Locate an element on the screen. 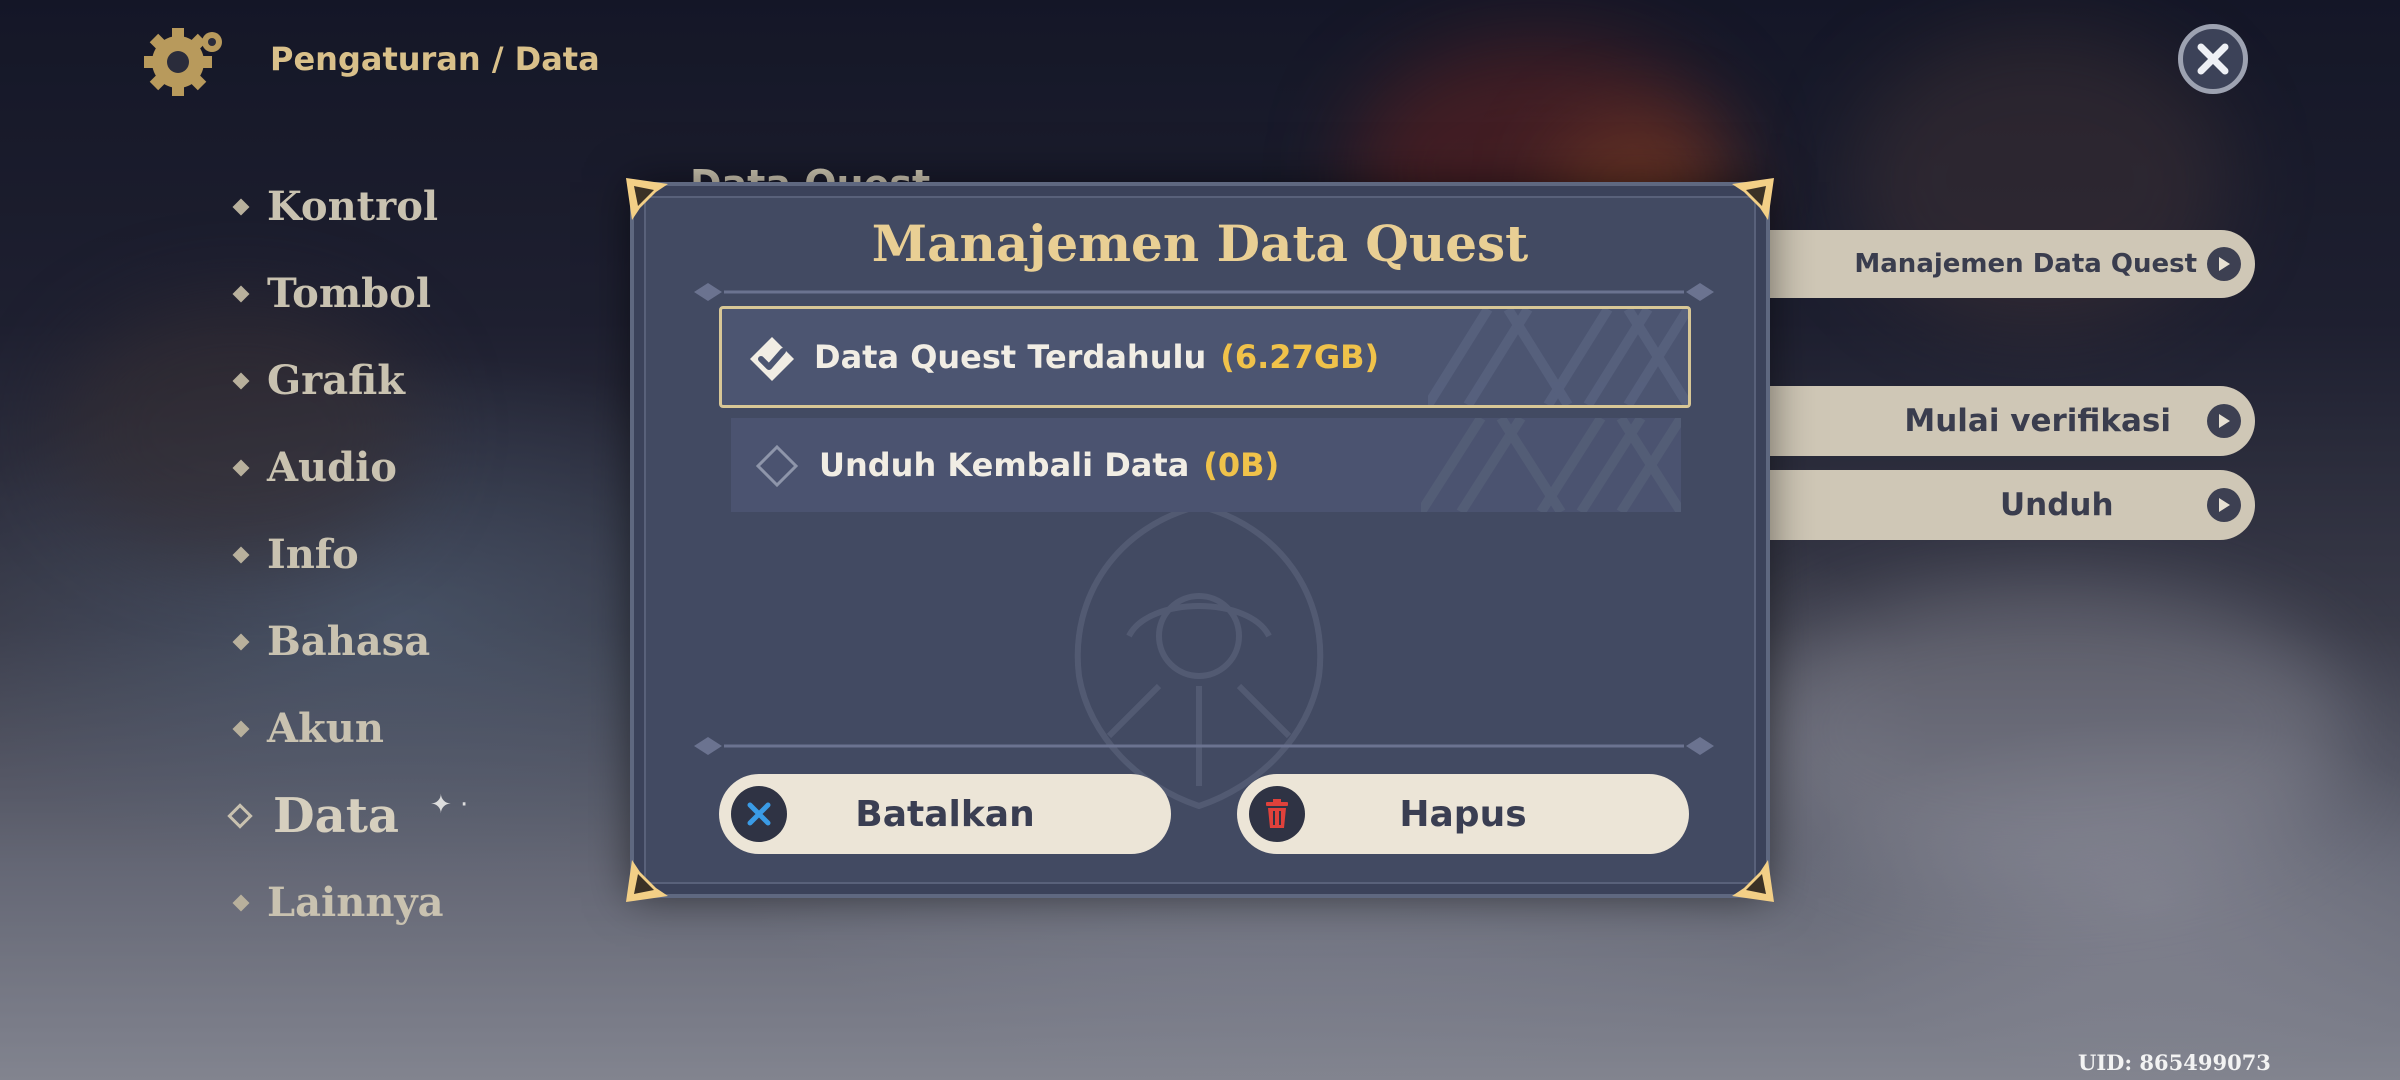 This screenshot has width=2400, height=1080. sidebar-item-kontrol: Kontrol is located at coordinates (338, 206).